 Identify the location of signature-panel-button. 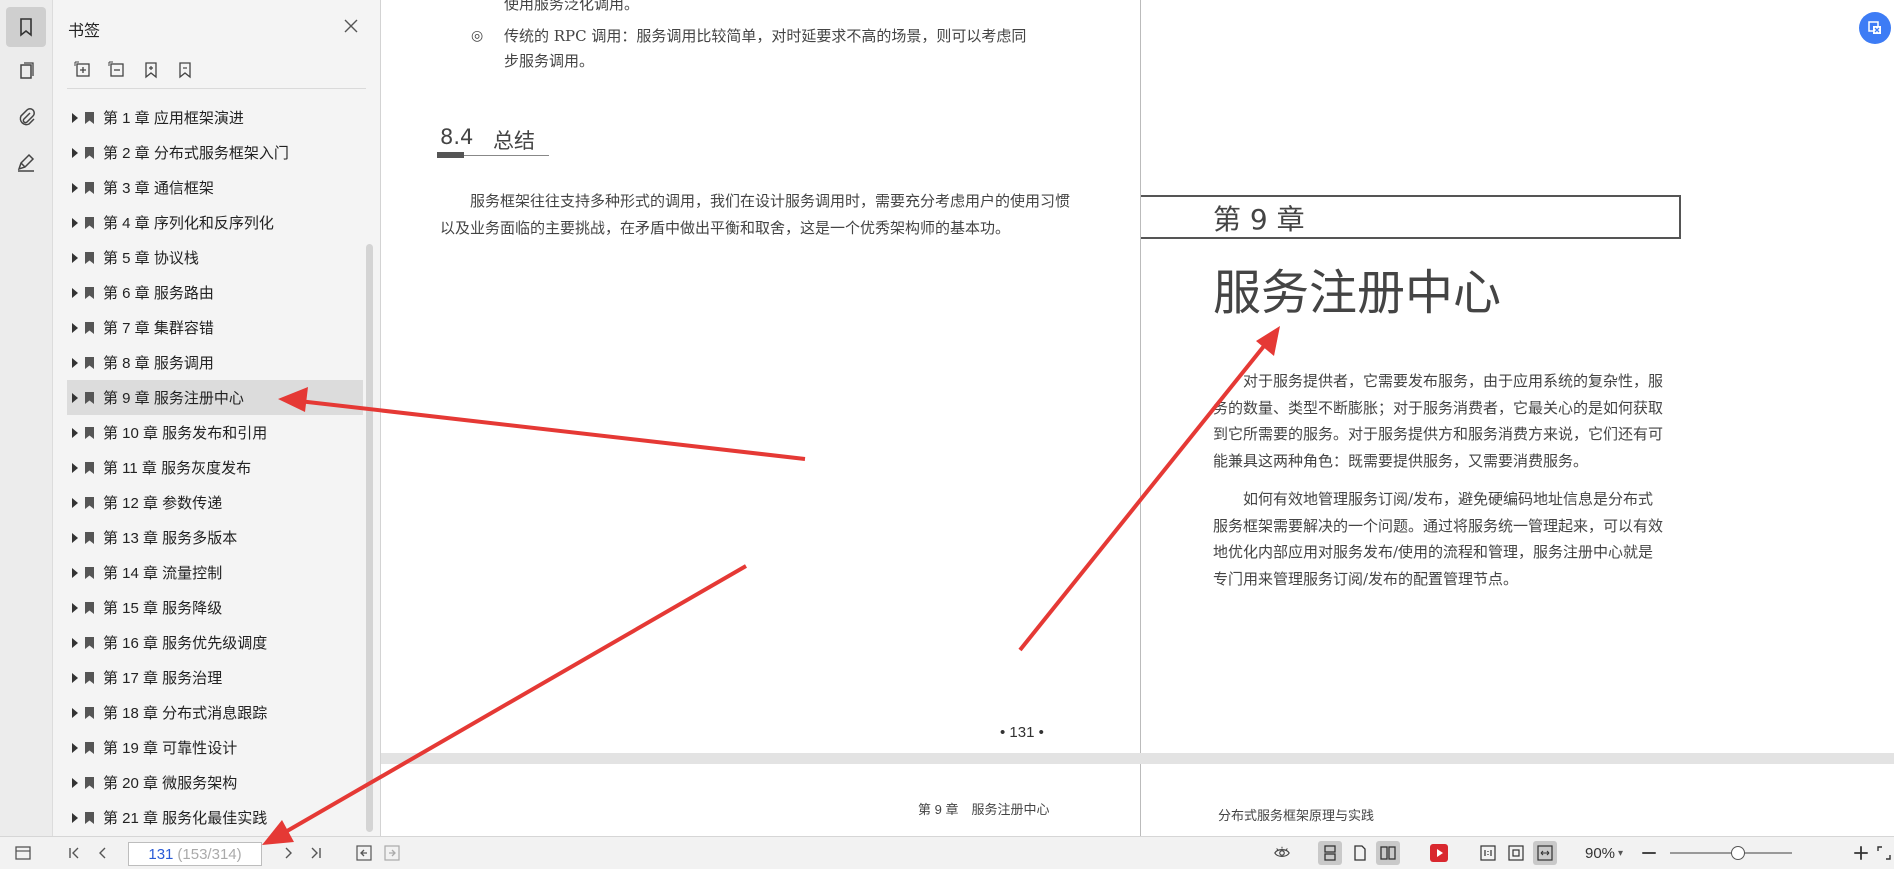
(26, 162).